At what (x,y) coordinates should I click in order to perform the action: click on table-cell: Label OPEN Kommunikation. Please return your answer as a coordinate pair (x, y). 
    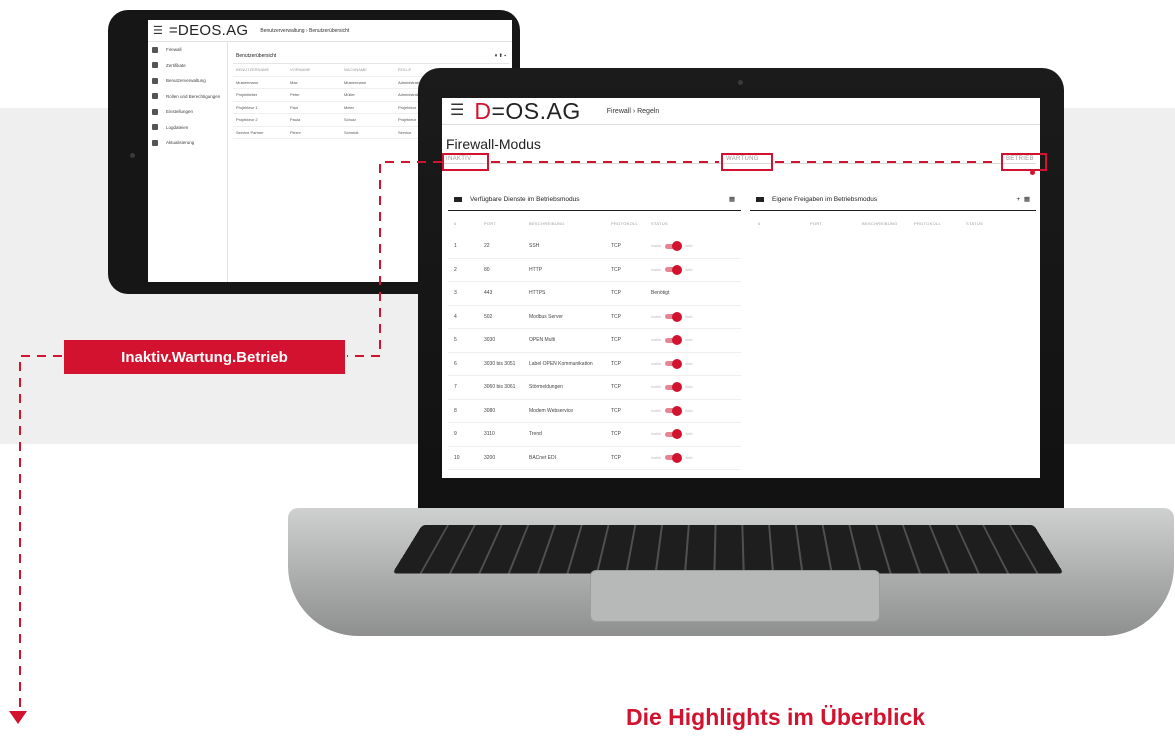
    Looking at the image, I should click on (561, 363).